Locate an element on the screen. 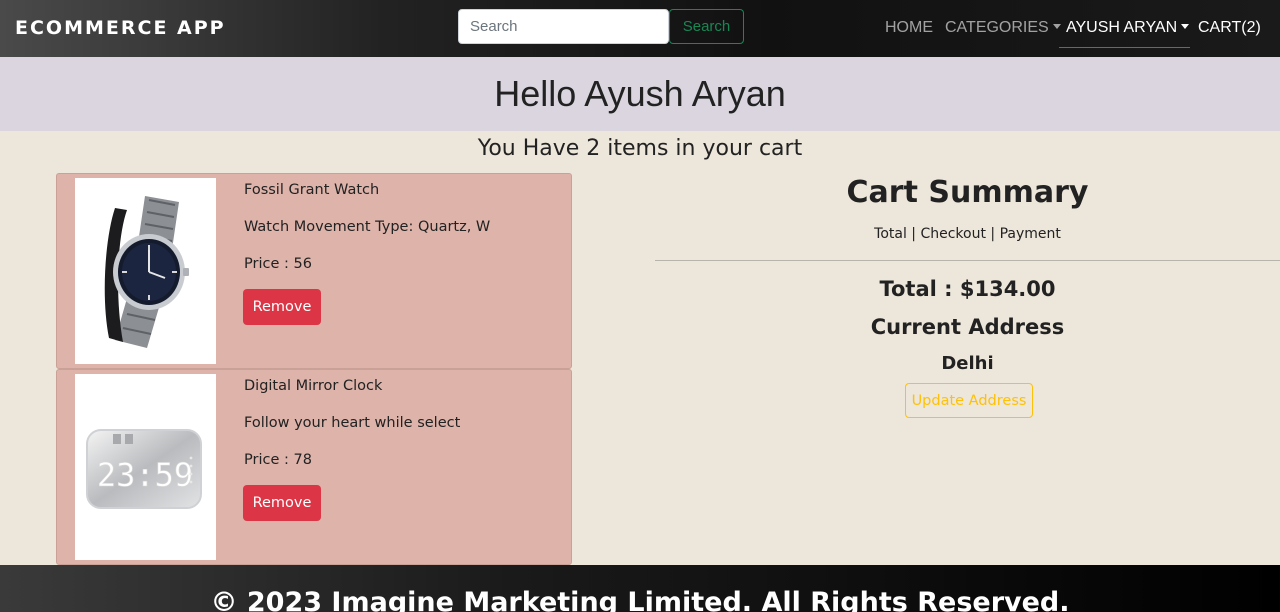  greeting-banner: Hello Ayush Aryan is located at coordinates (640, 94).